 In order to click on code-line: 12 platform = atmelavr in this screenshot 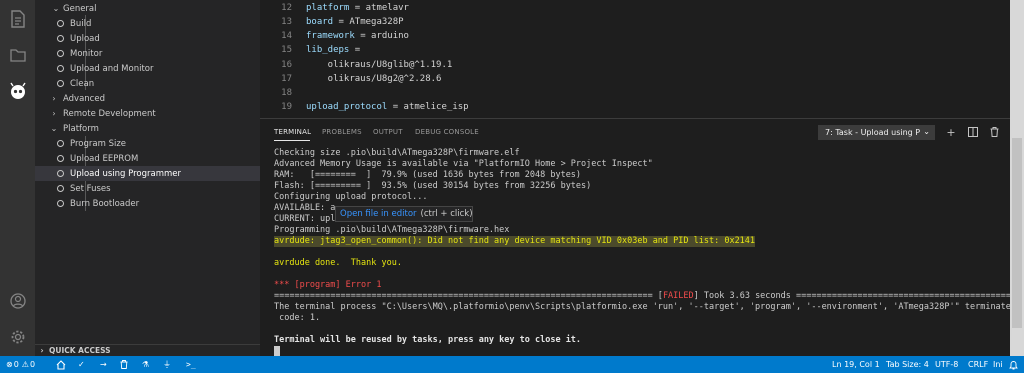, I will do `click(635, 8)`.